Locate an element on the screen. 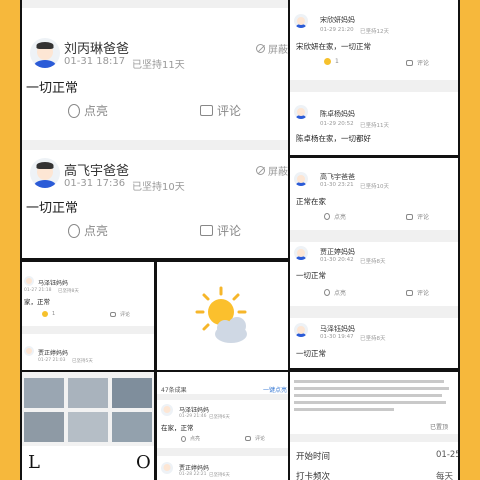 Image resolution: width=480 pixels, height=480 pixels. post-date: 01-30 19:47 is located at coordinates (337, 337).